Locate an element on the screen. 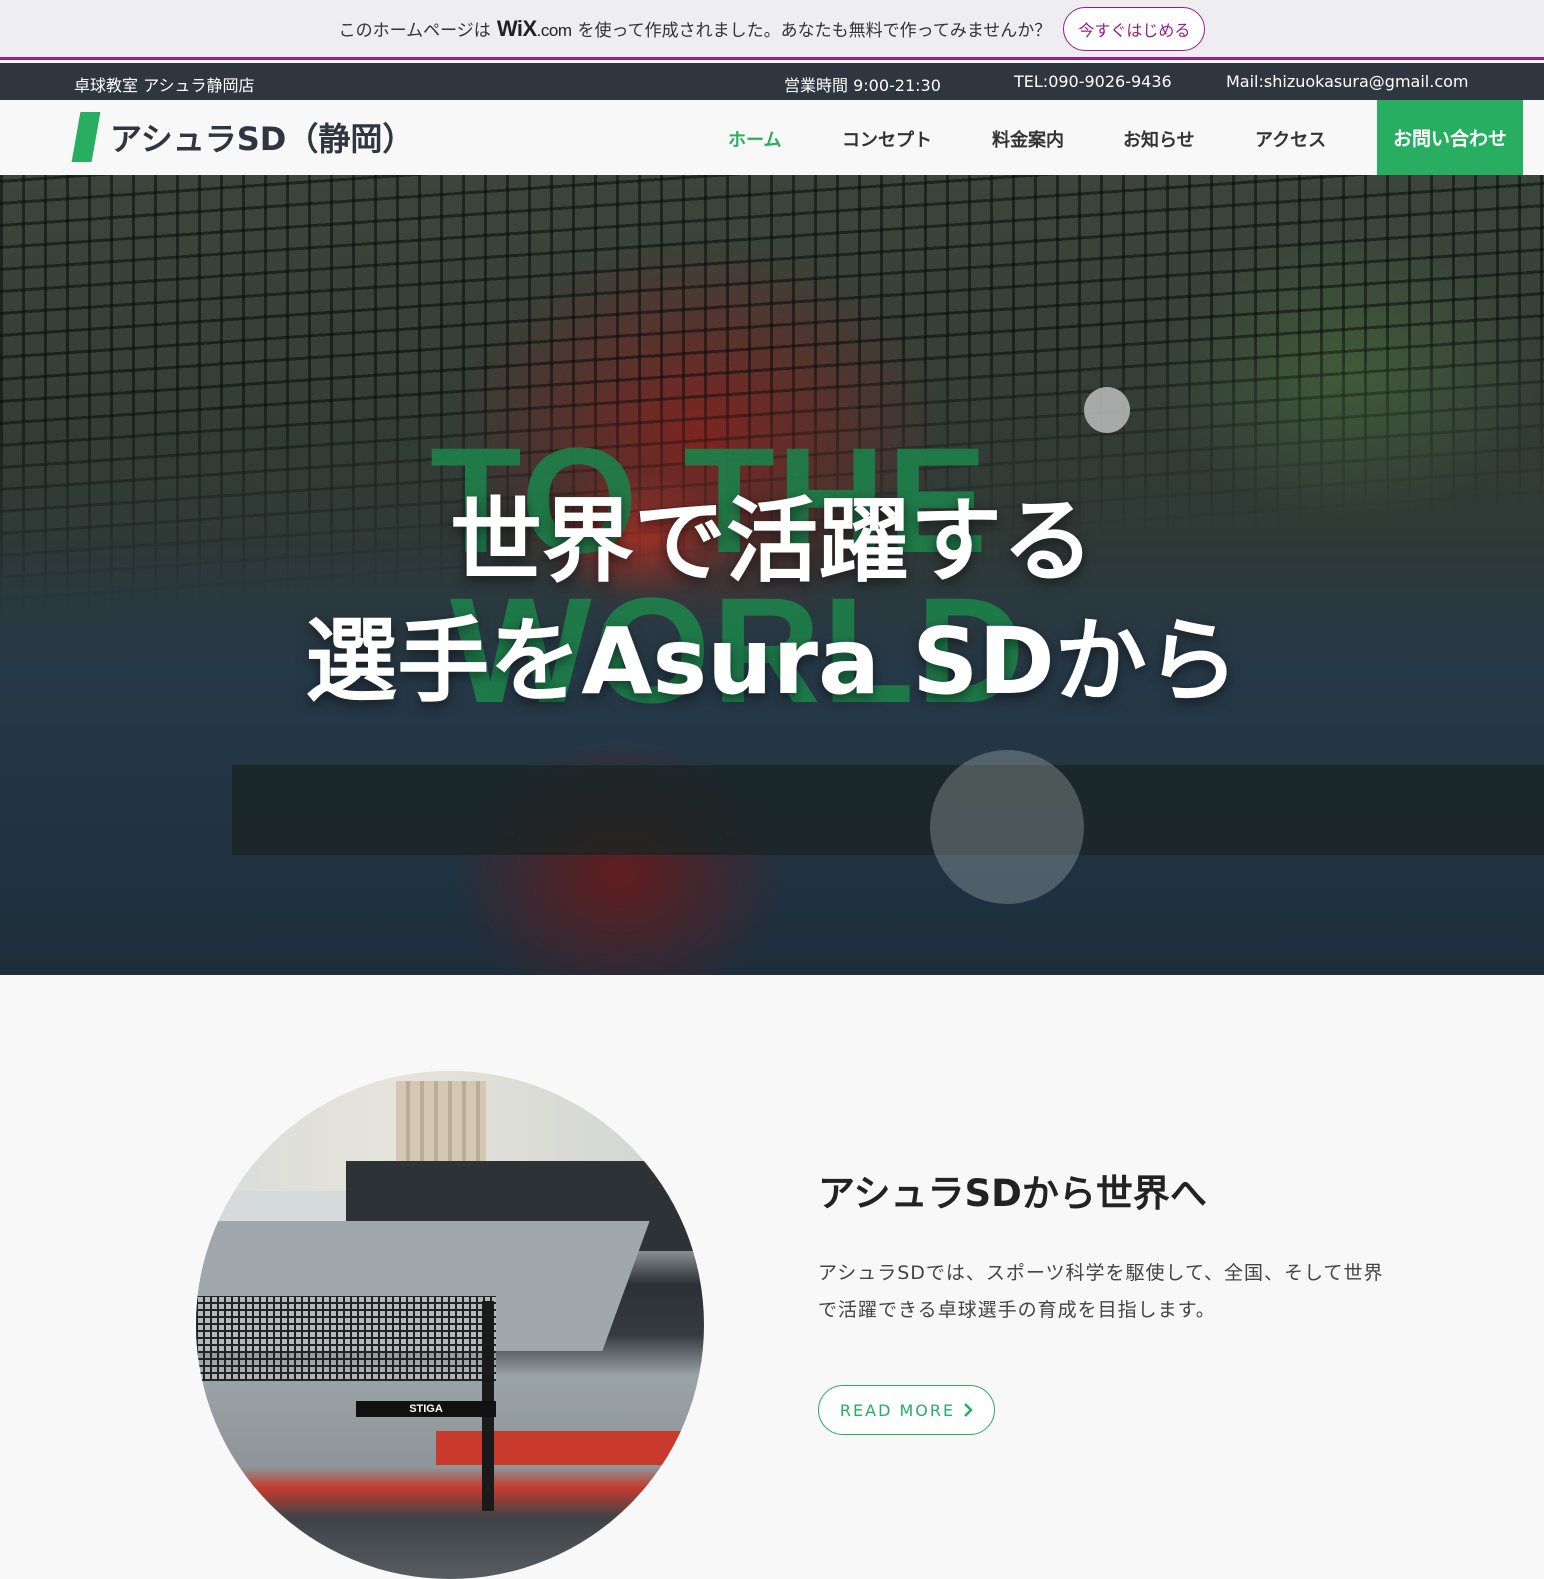 This screenshot has width=1544, height=1579. photo-brand-label: STIGA is located at coordinates (426, 1409).